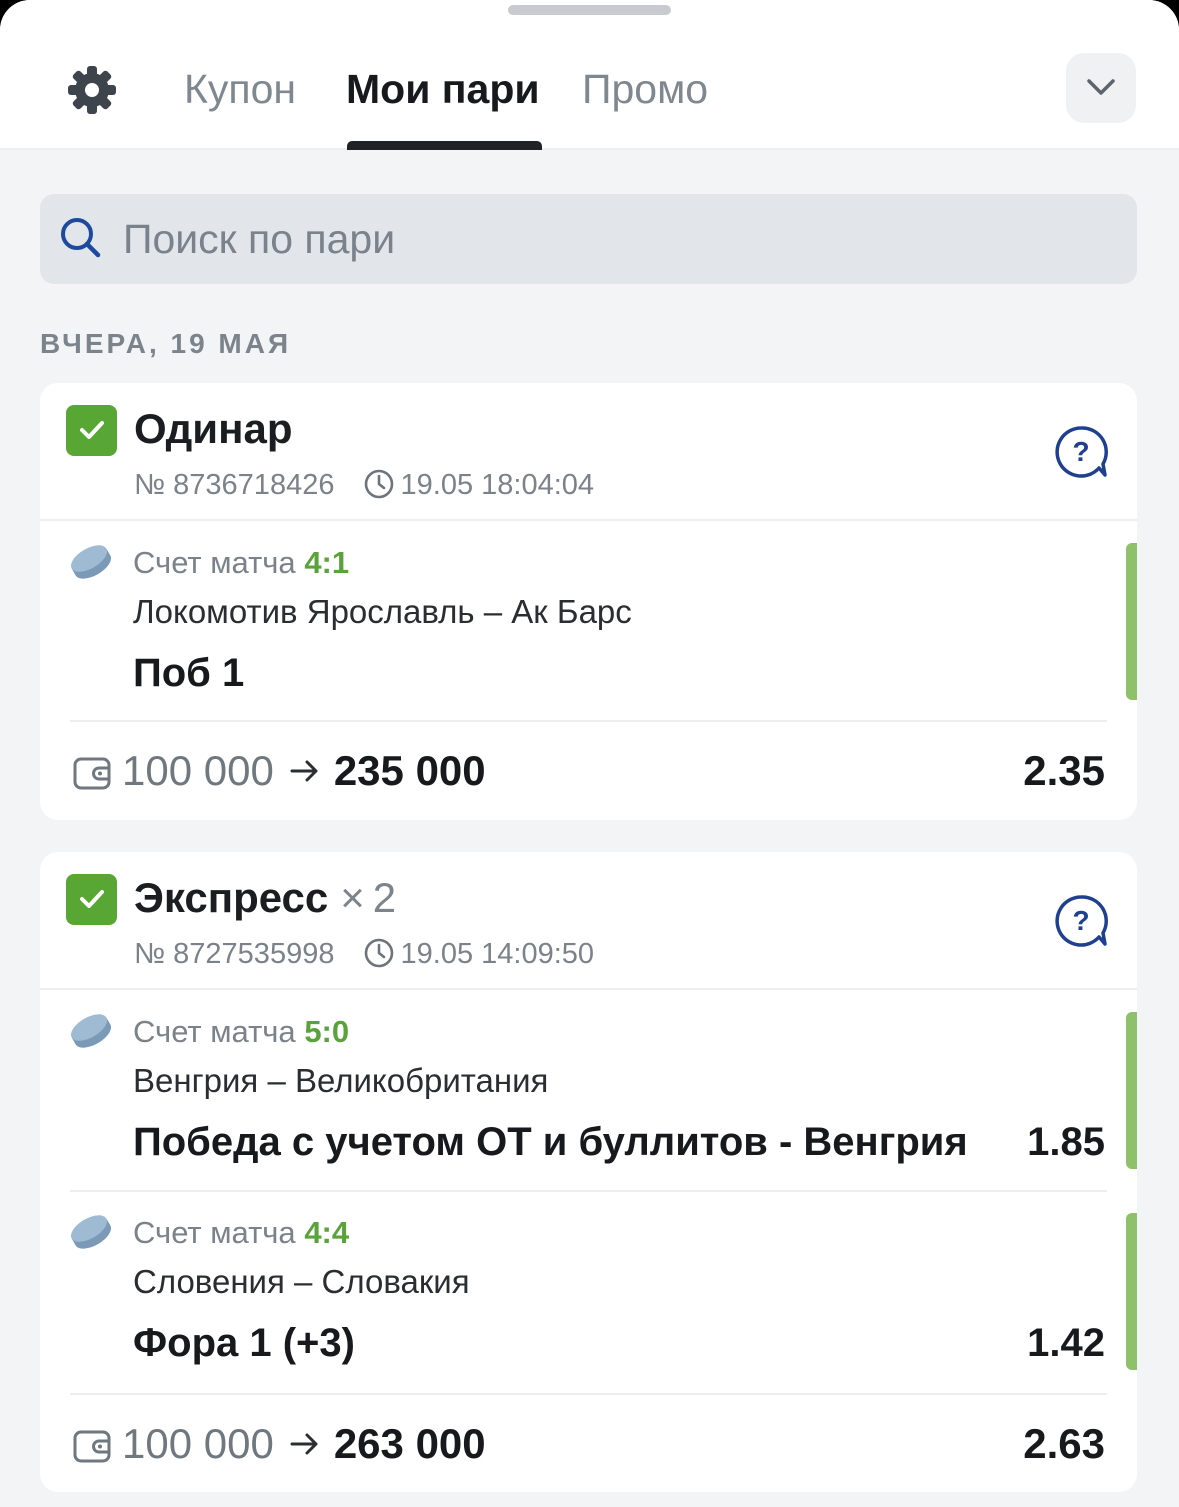 This screenshot has width=1179, height=1507. What do you see at coordinates (352, 897) in the screenshot?
I see `multiplier-sign: ×` at bounding box center [352, 897].